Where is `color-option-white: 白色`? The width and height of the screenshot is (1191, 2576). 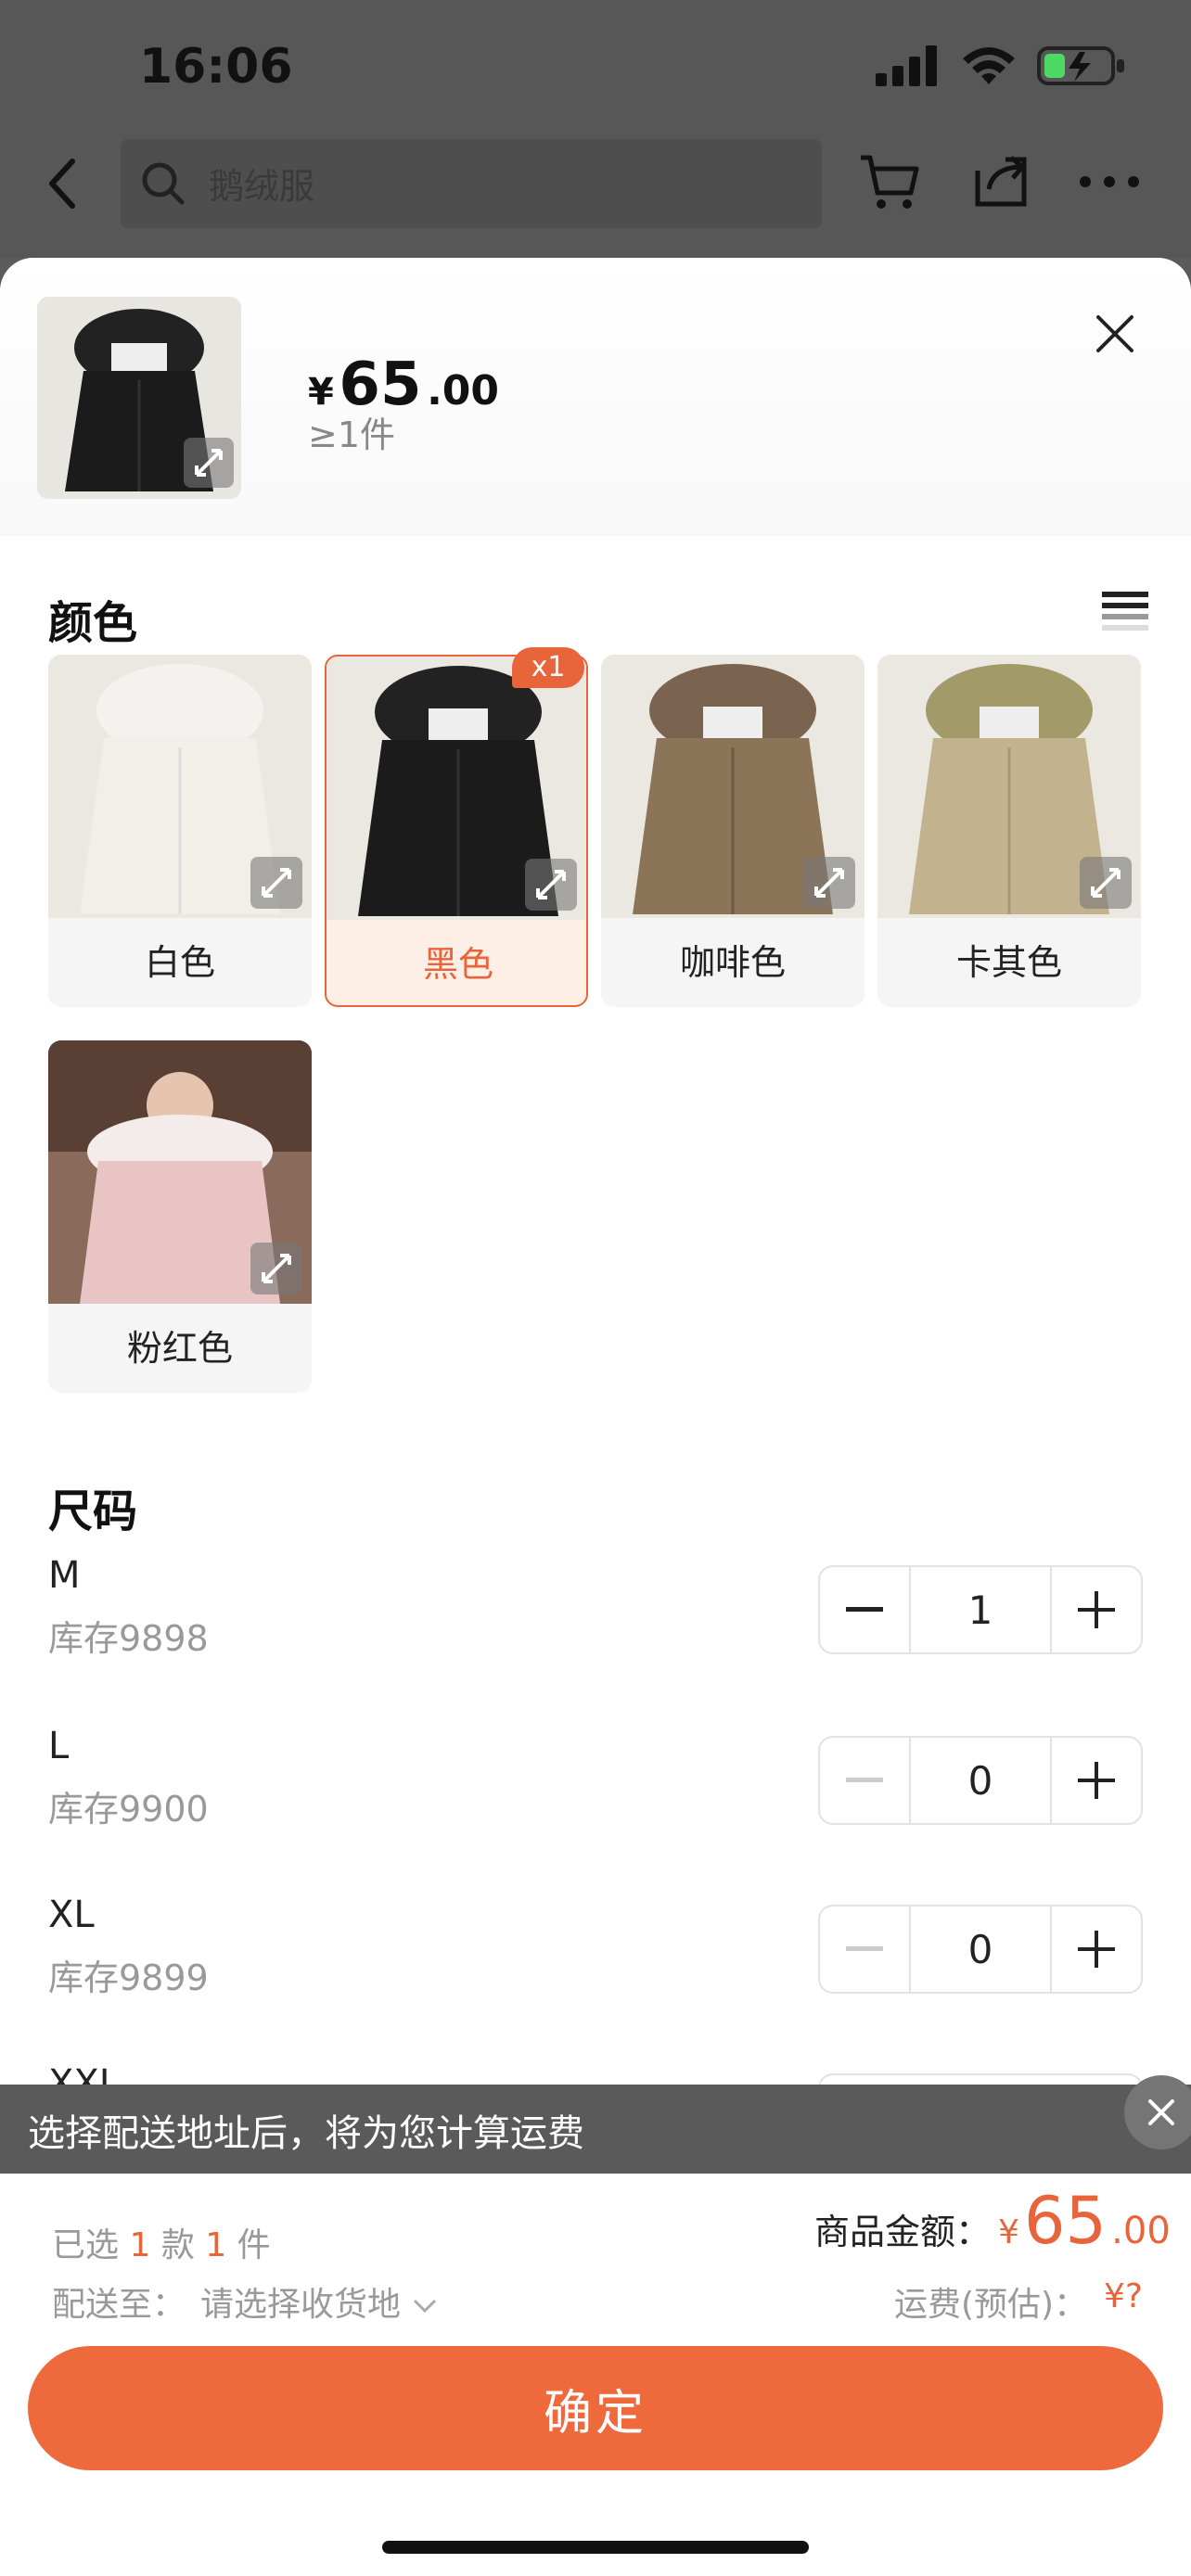
color-option-white: 白色 is located at coordinates (180, 831).